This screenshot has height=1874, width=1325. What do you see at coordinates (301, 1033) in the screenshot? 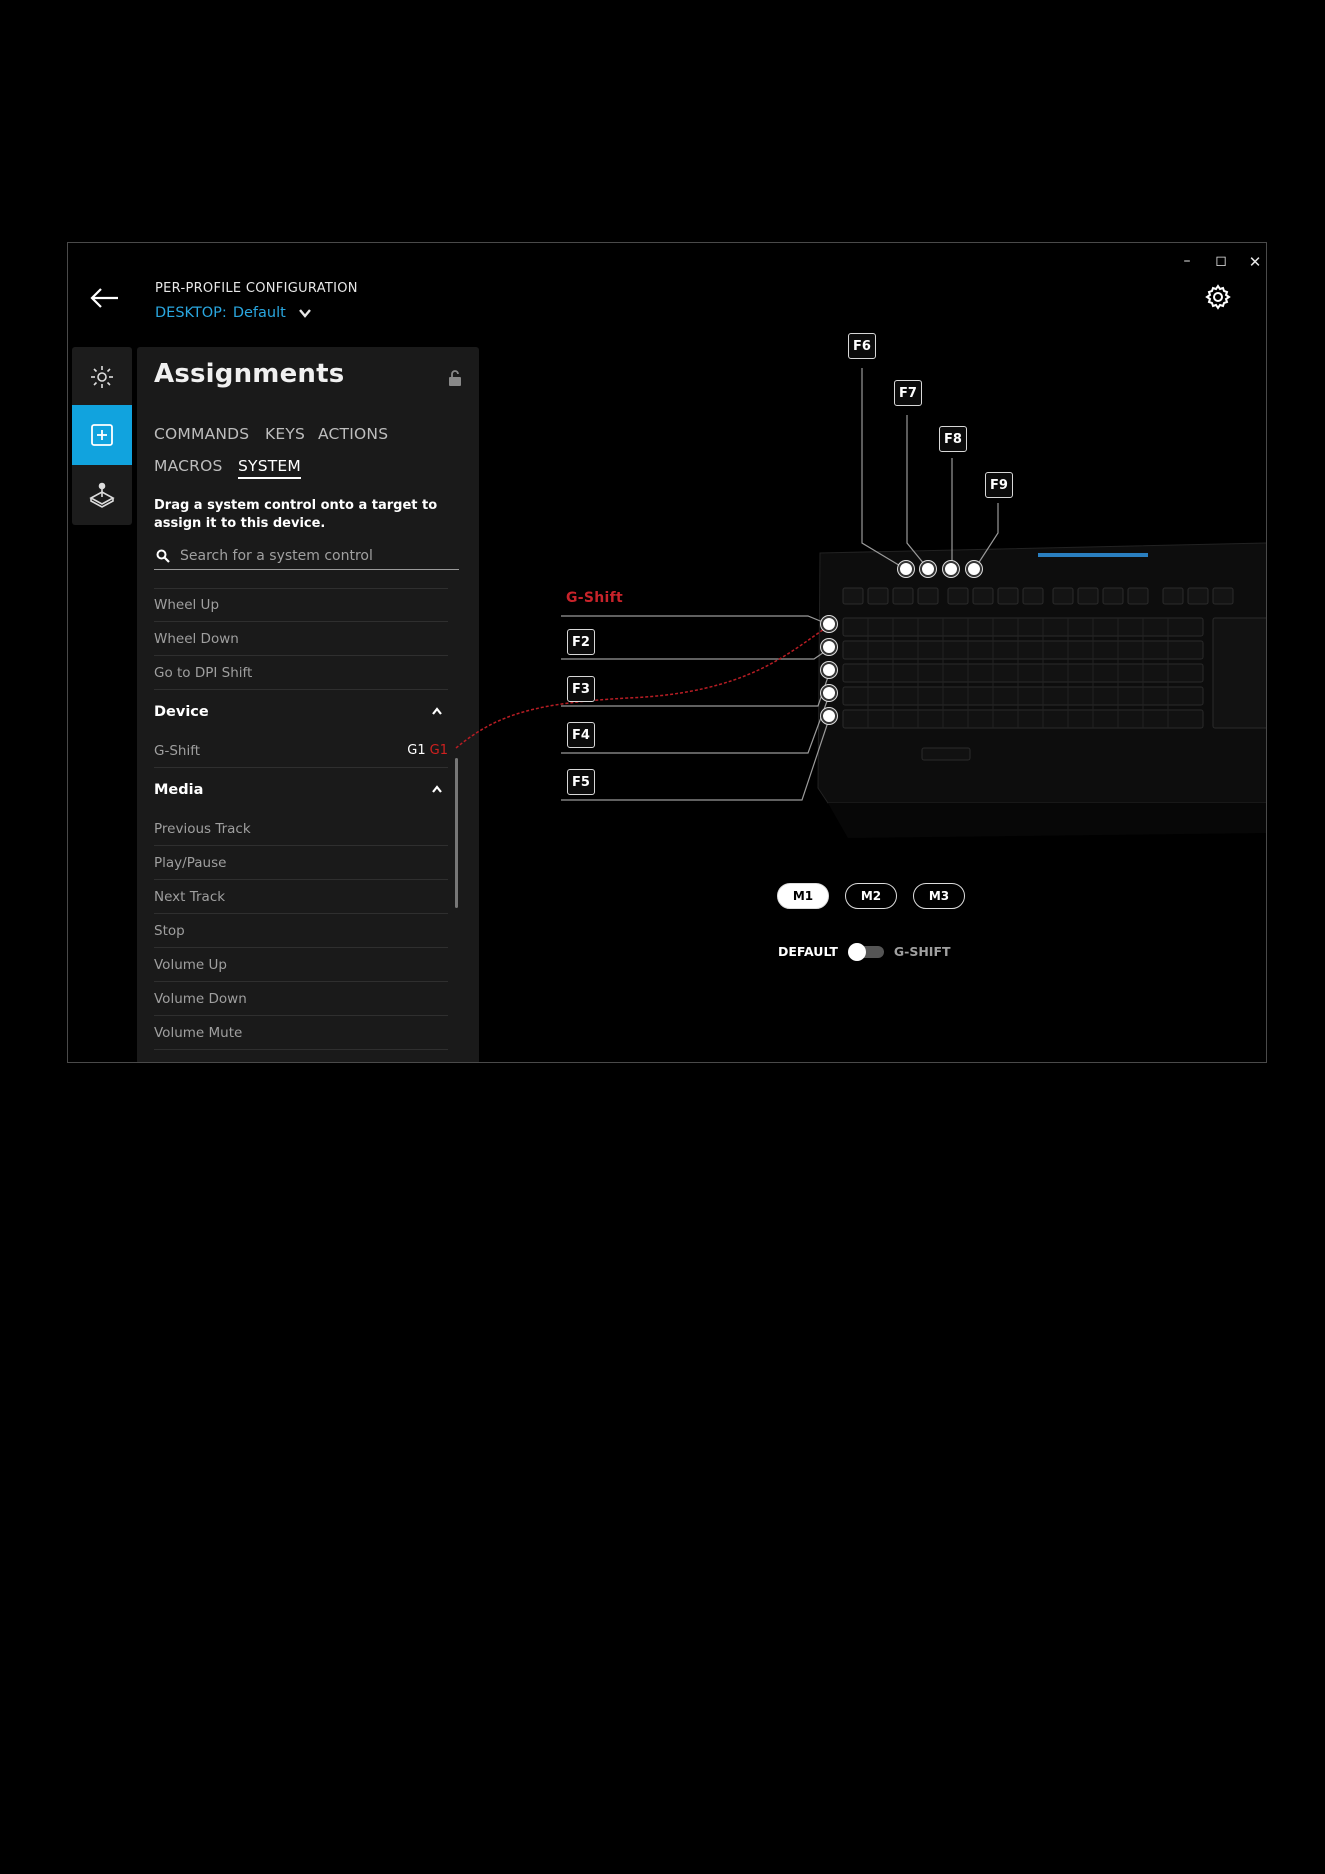
I see `list-item: Volume Mute` at bounding box center [301, 1033].